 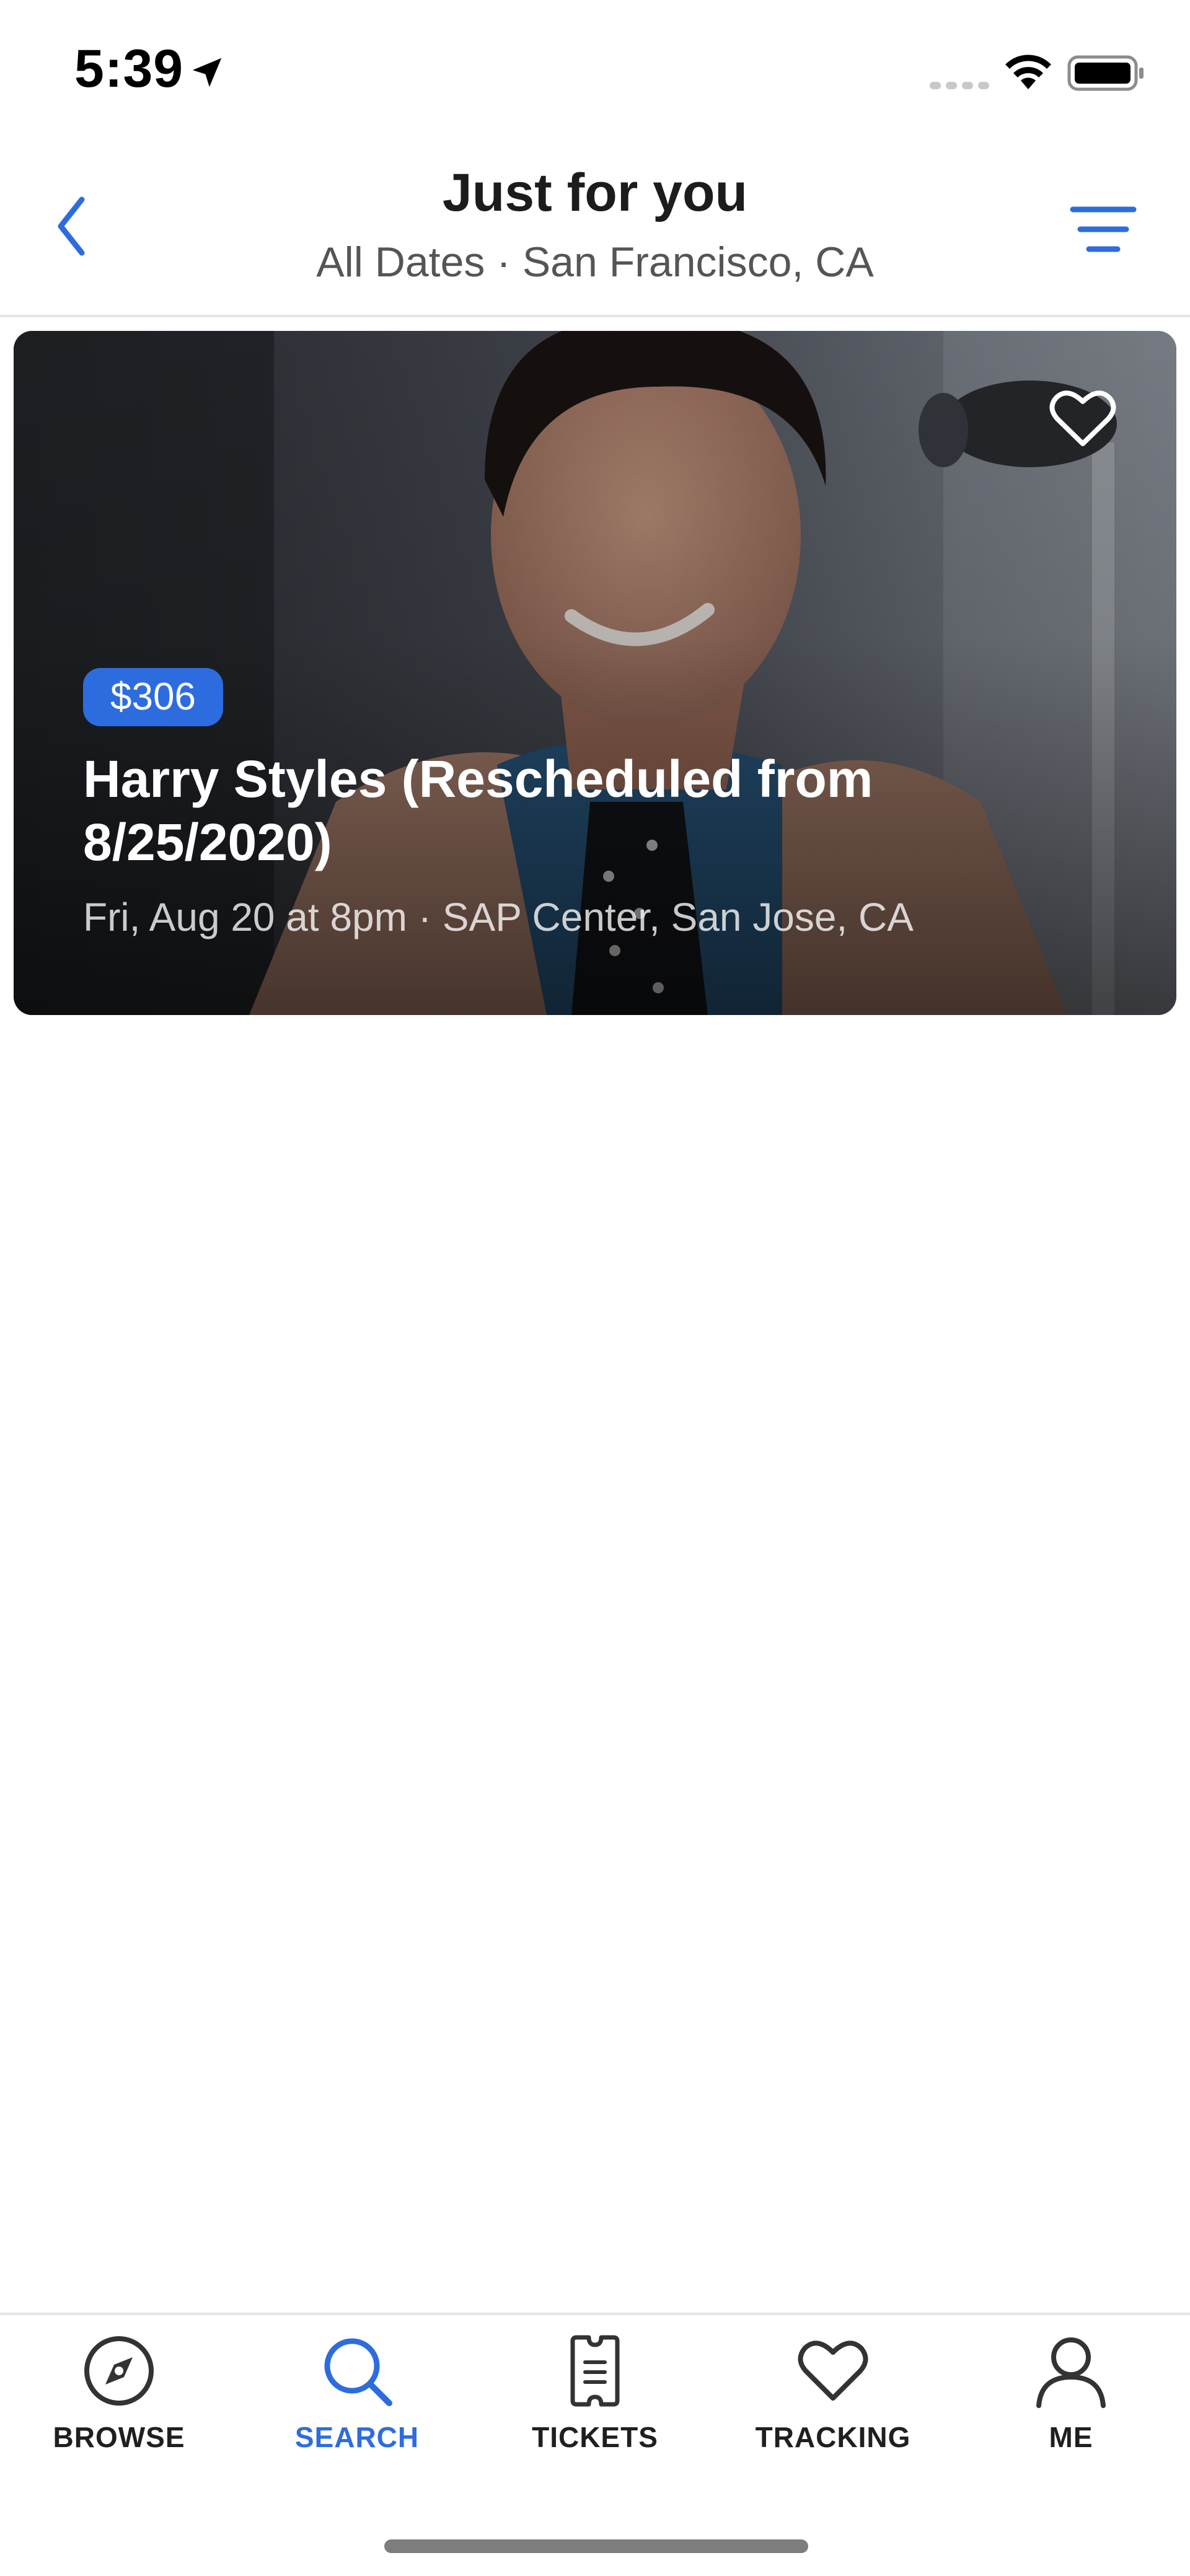 I want to click on tab-browse: BROWSE, so click(x=119, y=2405).